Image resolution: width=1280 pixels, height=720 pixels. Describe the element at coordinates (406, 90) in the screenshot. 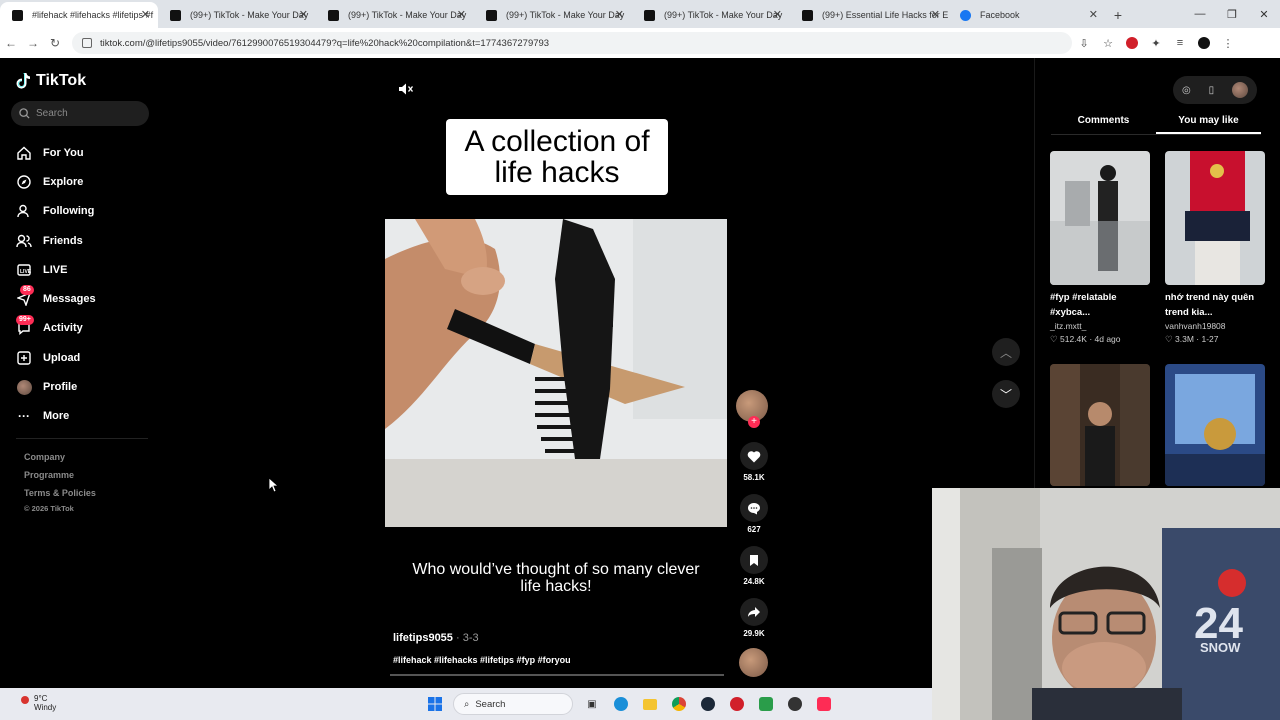

I see `mute-icon` at that location.